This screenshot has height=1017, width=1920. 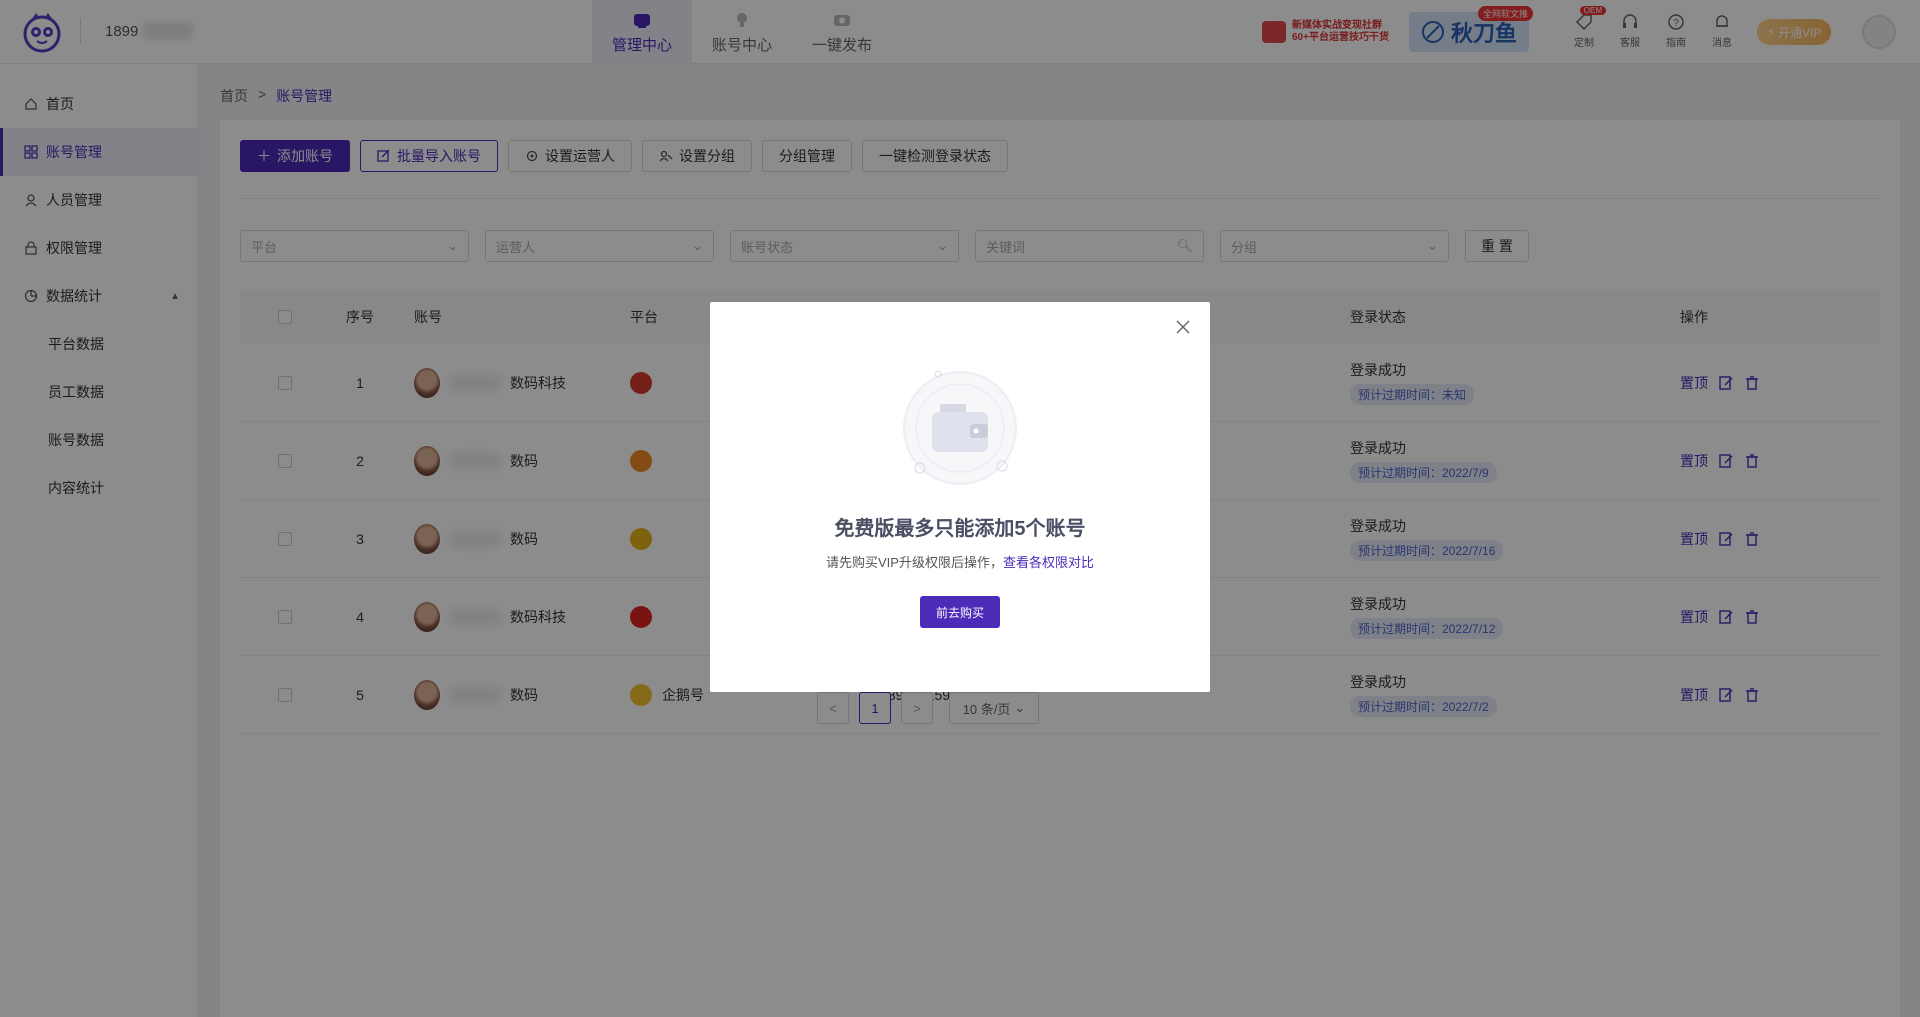 I want to click on modal-description: 请先购买VIP升级权限后操作，查看各权限对比, so click(x=960, y=561).